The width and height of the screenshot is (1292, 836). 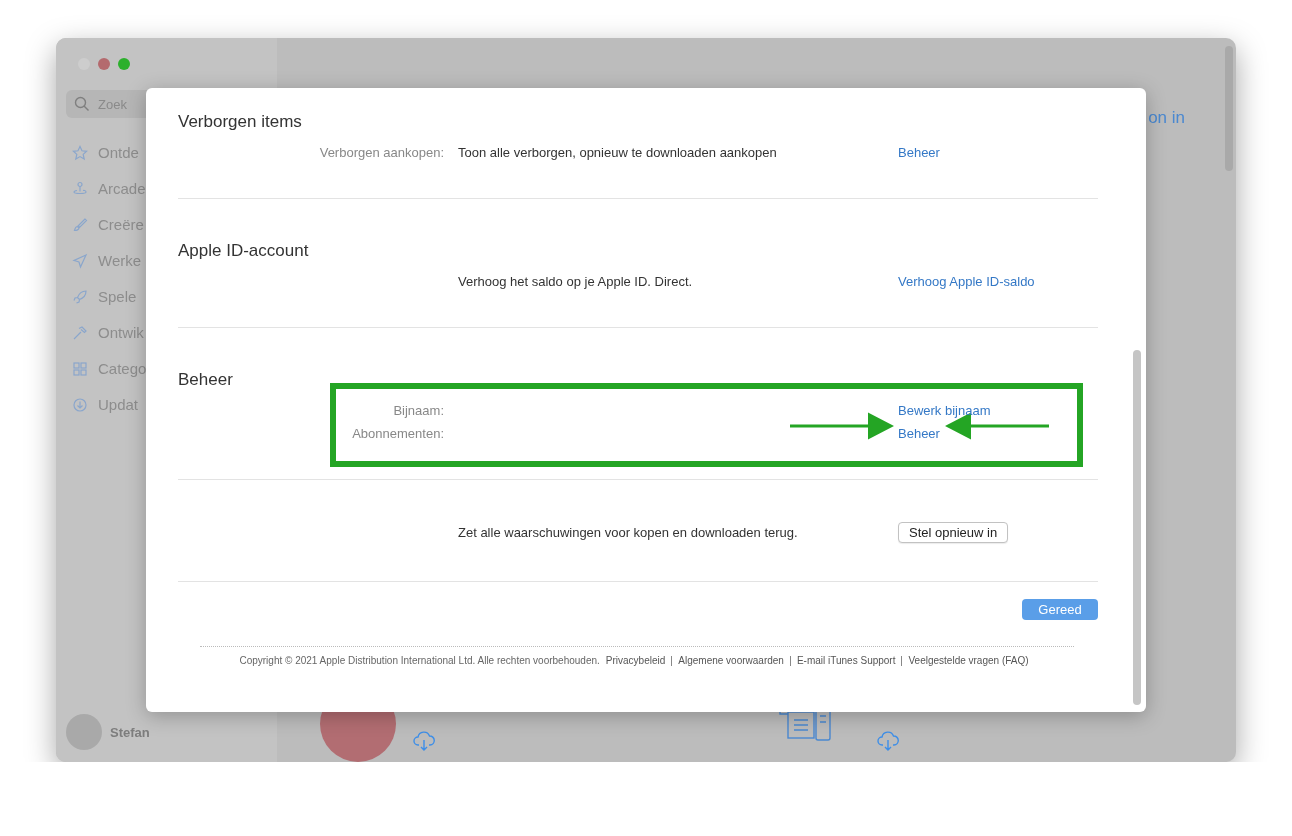 What do you see at coordinates (80, 188) in the screenshot?
I see `joystick-icon` at bounding box center [80, 188].